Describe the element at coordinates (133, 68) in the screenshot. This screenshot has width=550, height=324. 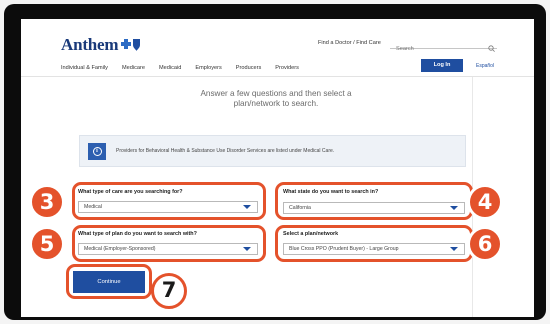
I see `nav-medicare: Medicare` at that location.